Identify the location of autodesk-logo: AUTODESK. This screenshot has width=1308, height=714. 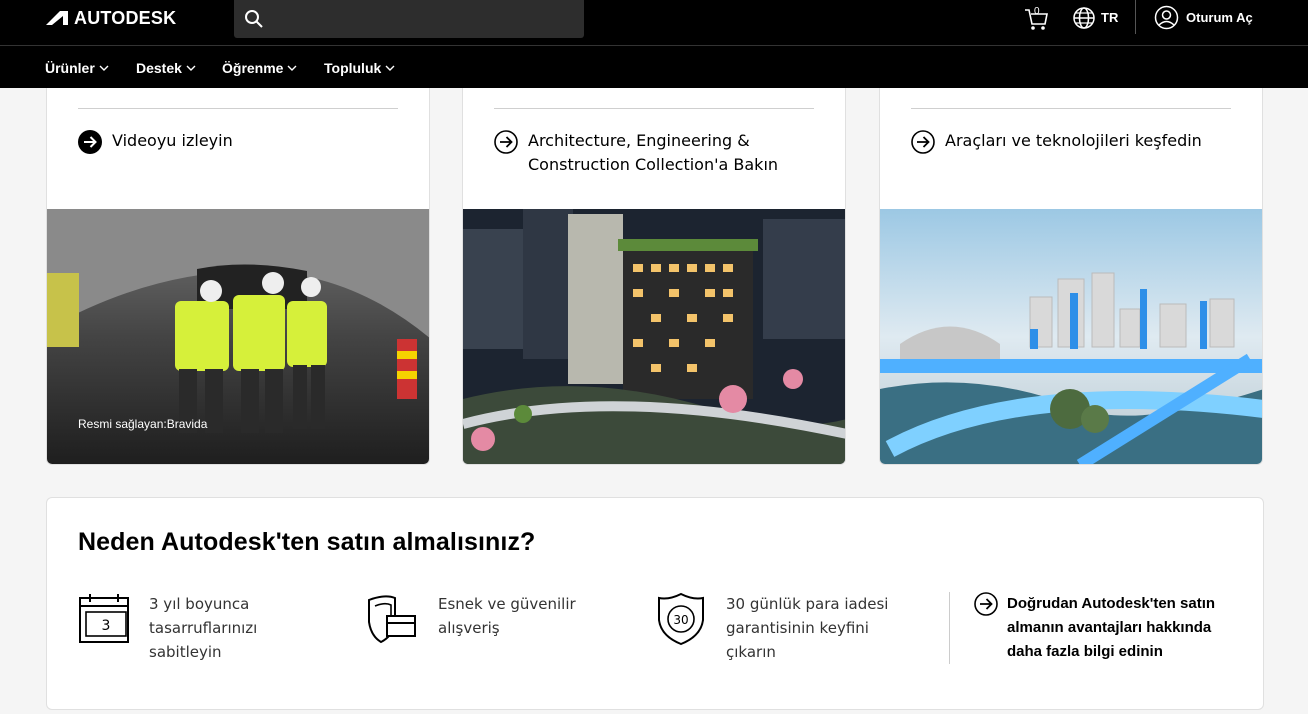
(111, 17).